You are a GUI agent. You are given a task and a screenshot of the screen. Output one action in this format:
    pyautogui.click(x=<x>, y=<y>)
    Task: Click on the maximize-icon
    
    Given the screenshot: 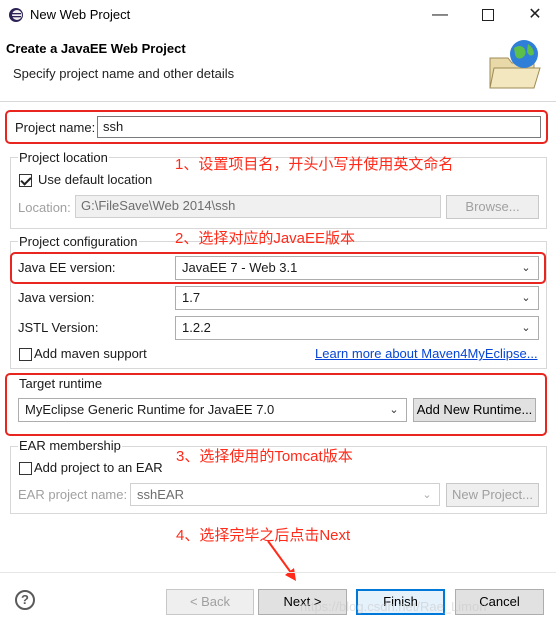 What is the action you would take?
    pyautogui.click(x=488, y=14)
    